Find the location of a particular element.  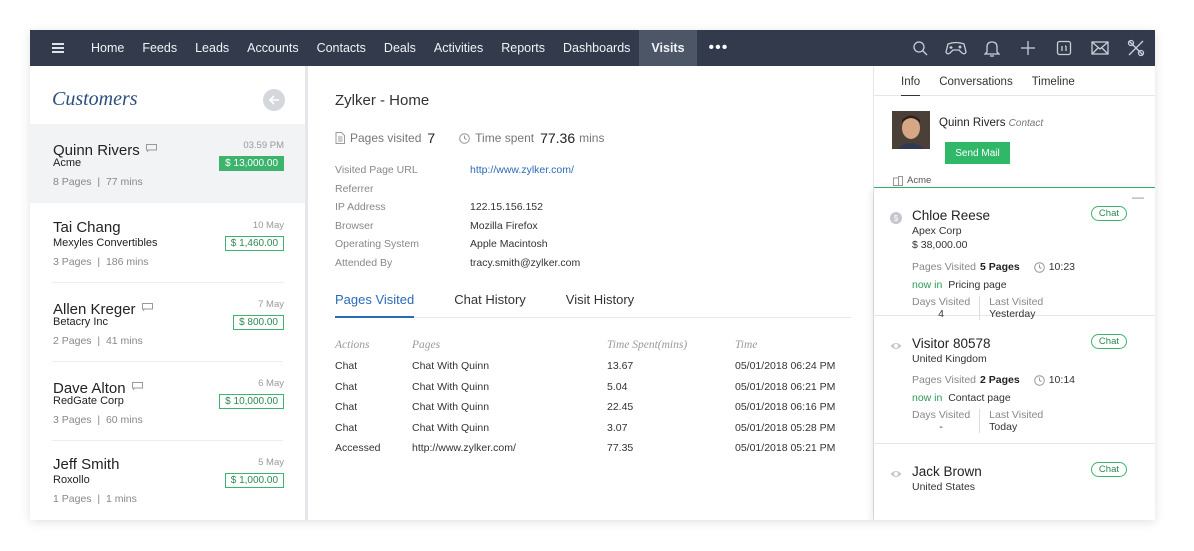

customer-name: Allen Kreger is located at coordinates (103, 308).